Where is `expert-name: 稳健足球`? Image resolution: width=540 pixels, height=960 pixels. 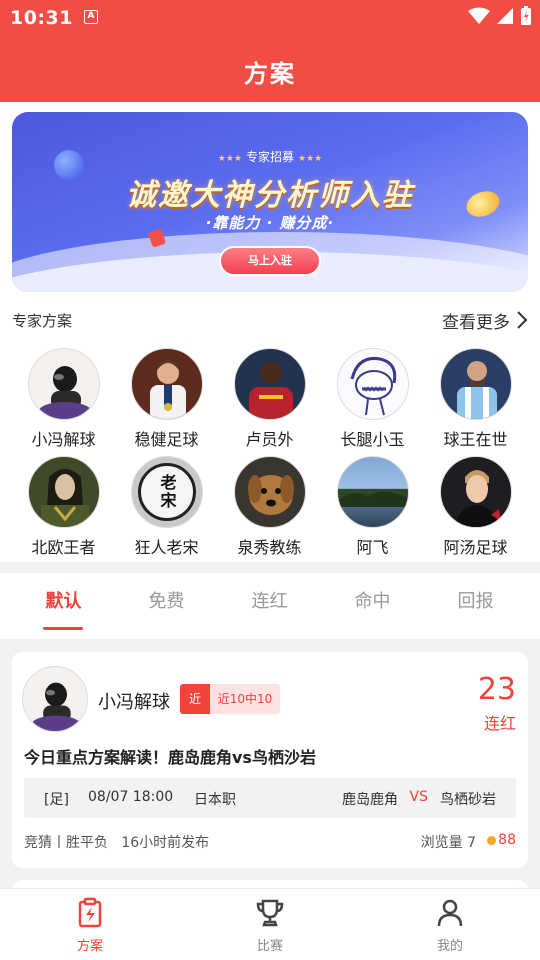 expert-name: 稳健足球 is located at coordinates (166, 439).